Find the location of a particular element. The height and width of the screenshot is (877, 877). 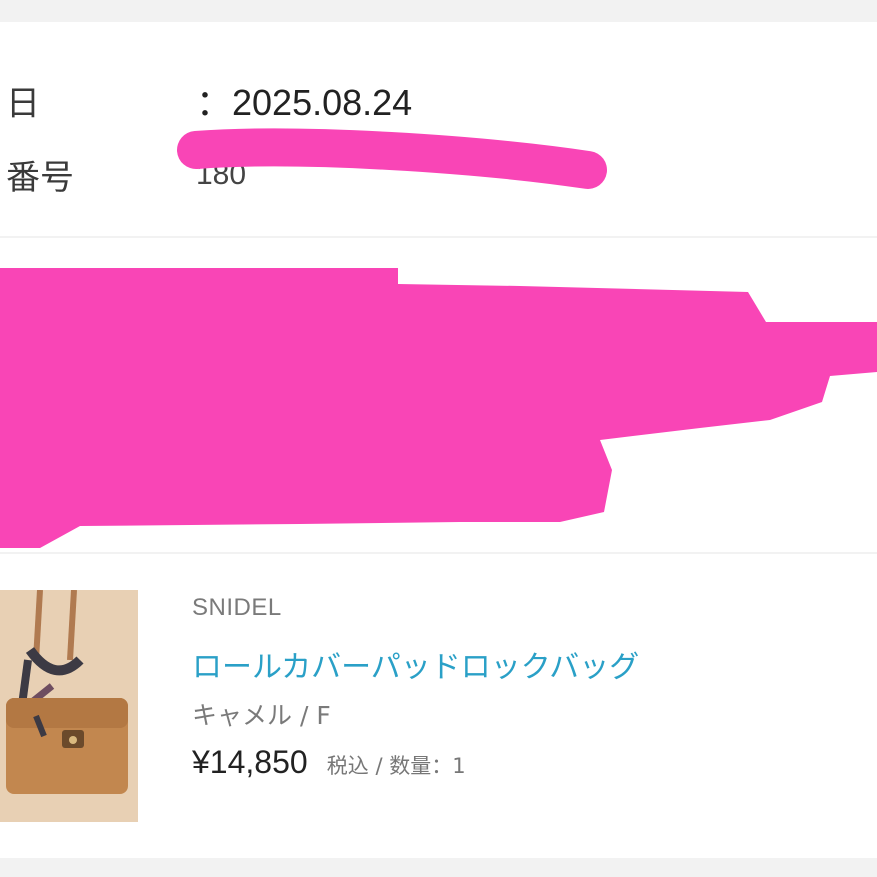

order-number-label: 番号 is located at coordinates (40, 178).